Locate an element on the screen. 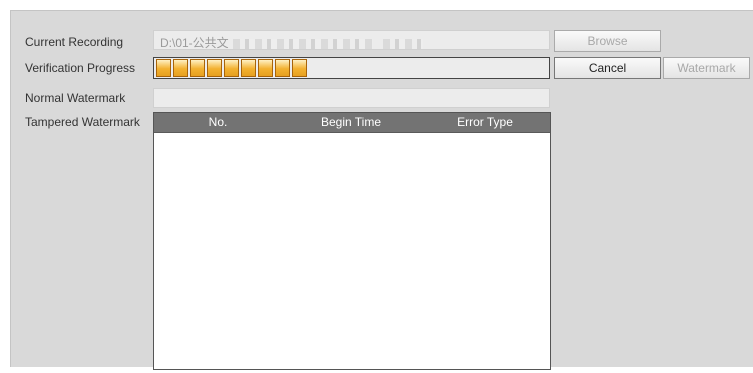  column-header-begin-time: Begin Time is located at coordinates (351, 122).